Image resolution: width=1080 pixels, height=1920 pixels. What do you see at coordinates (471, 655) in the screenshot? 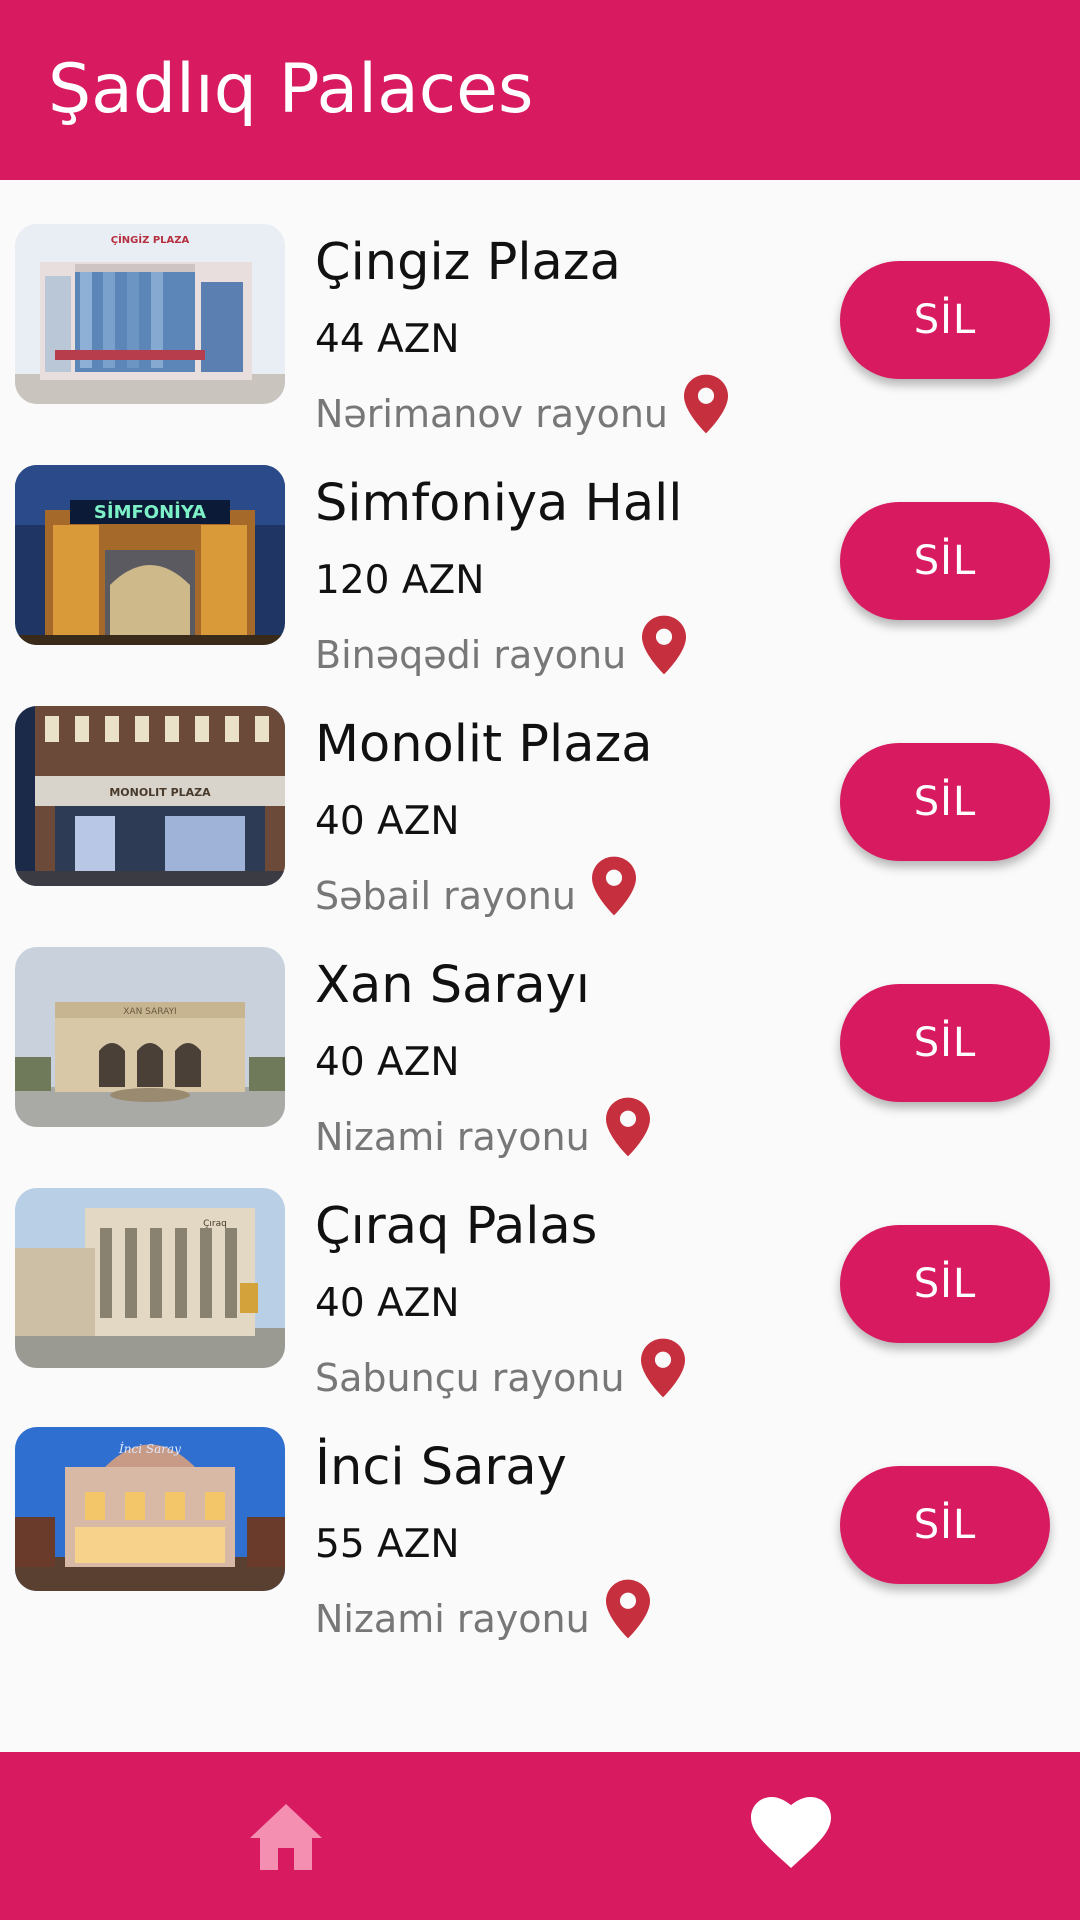
I see `district-label: Binəqədi rayonu` at bounding box center [471, 655].